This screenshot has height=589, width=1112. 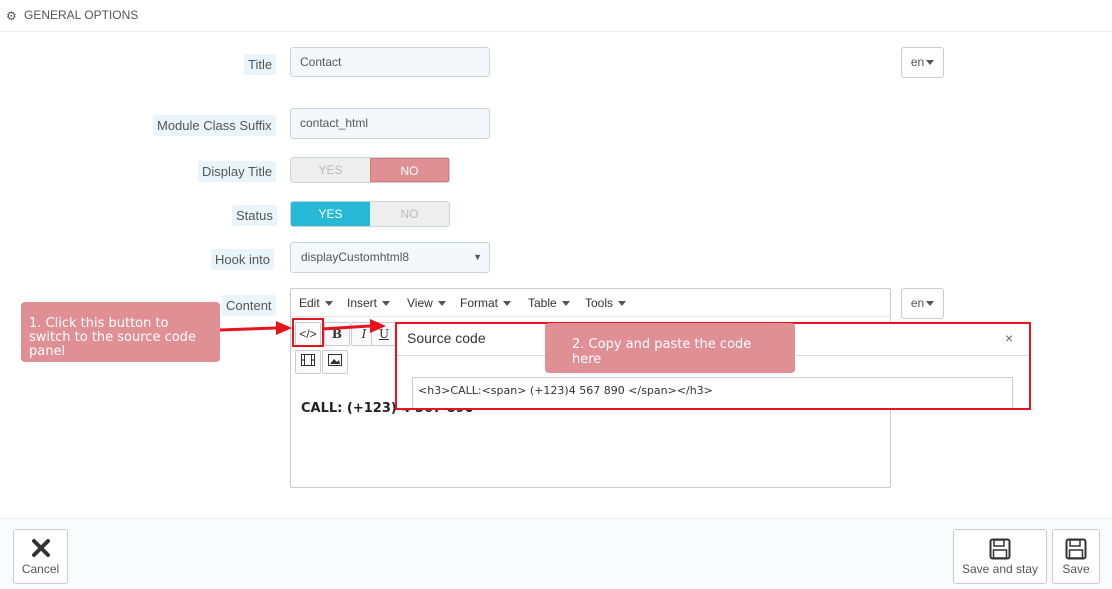 I want to click on menu-insert-label: Insert, so click(x=362, y=303).